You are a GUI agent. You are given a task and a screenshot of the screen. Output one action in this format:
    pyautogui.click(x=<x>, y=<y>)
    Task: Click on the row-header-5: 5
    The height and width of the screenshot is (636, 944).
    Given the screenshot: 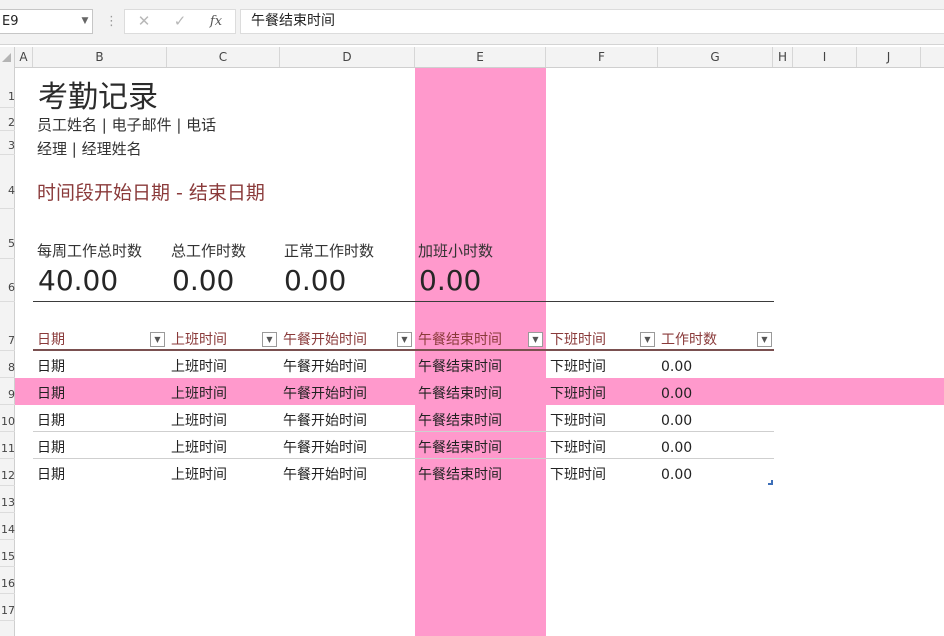 What is the action you would take?
    pyautogui.click(x=7, y=234)
    